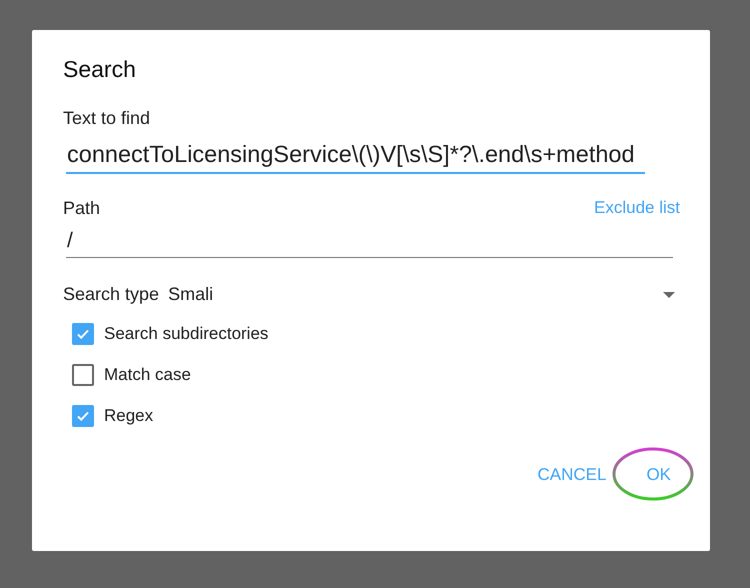 The width and height of the screenshot is (750, 588). I want to click on path-input-field: /, so click(369, 241).